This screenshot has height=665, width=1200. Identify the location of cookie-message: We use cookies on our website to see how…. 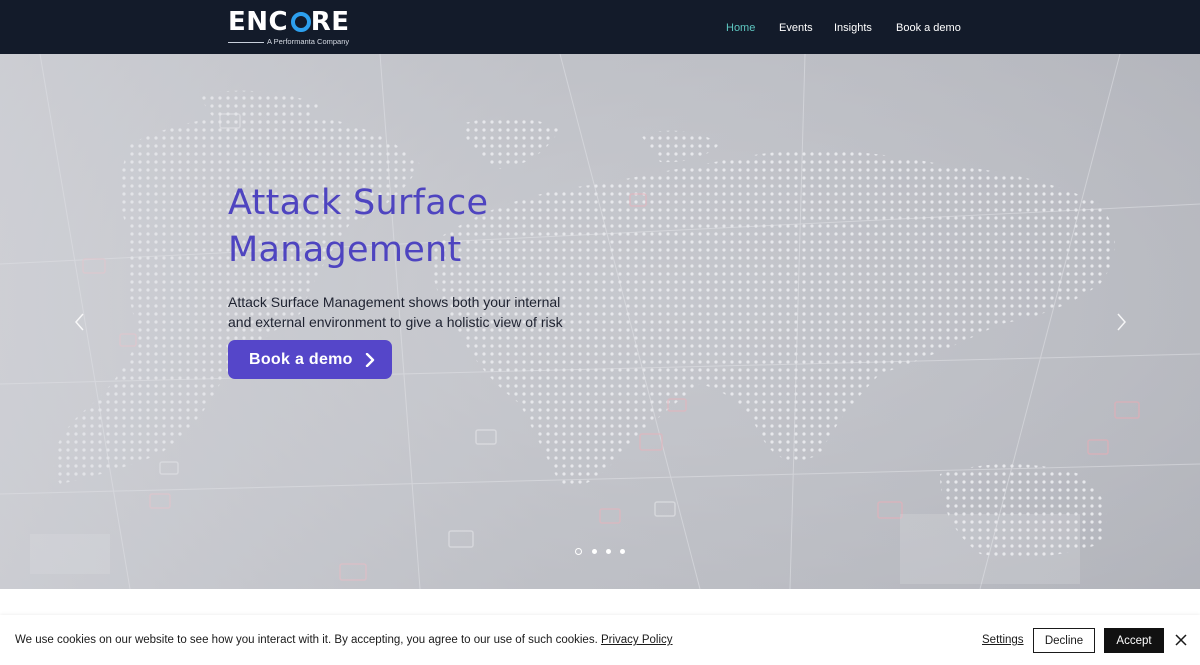
(344, 640).